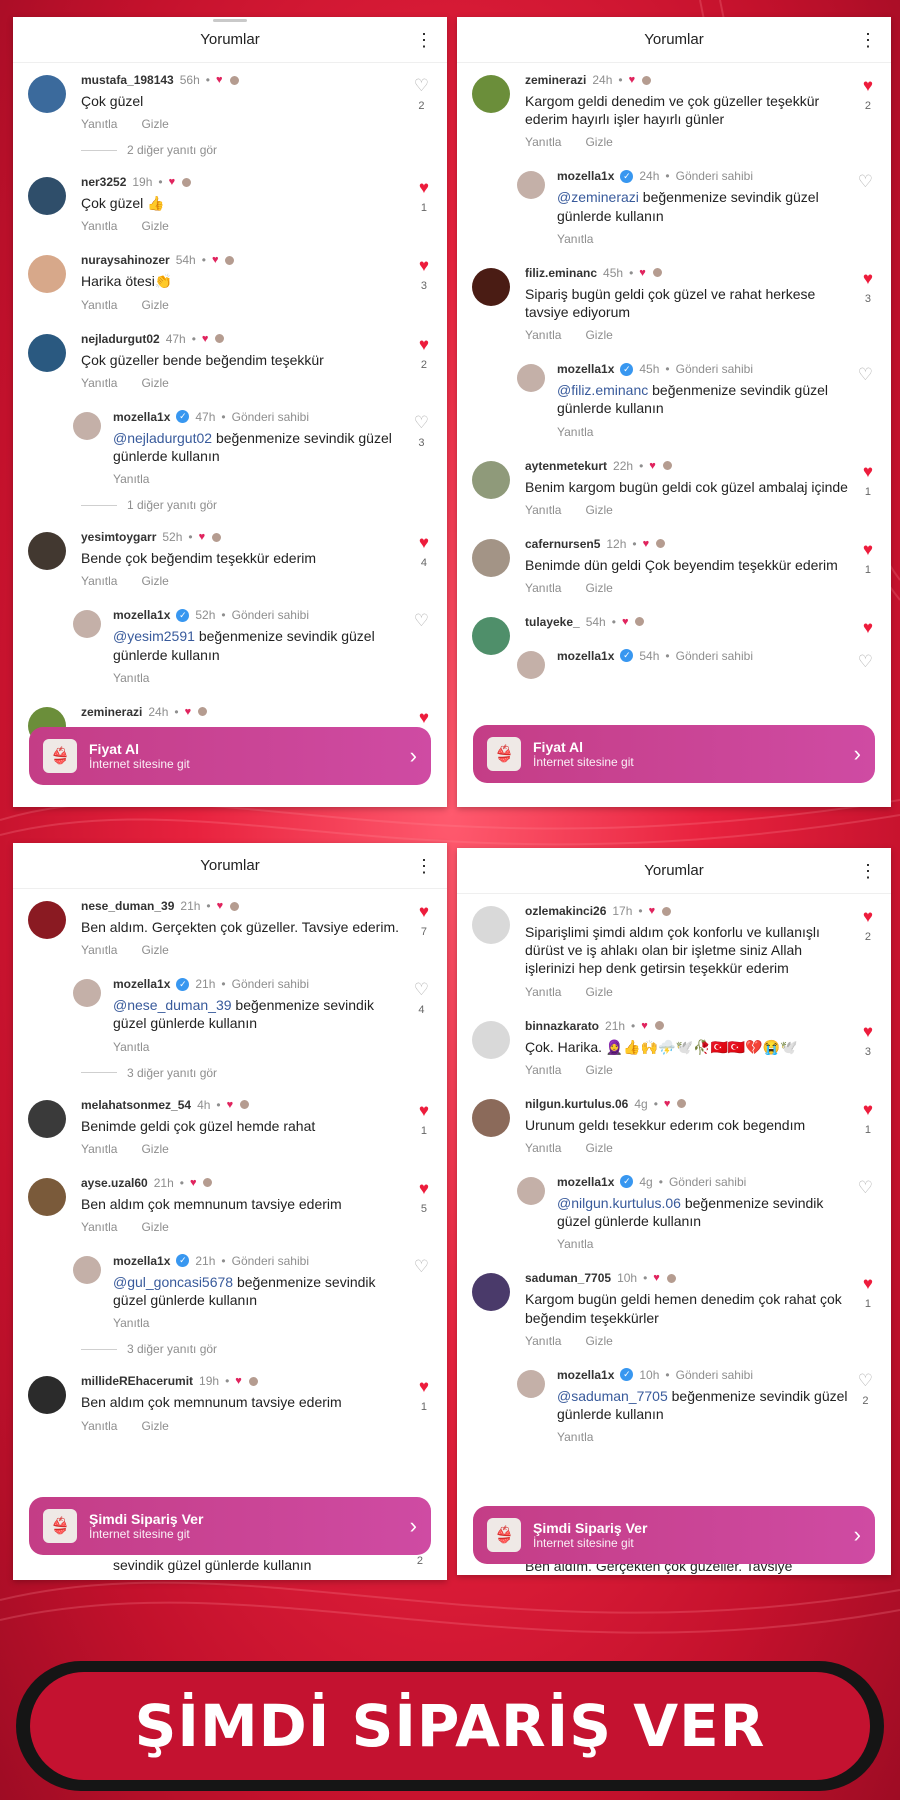 Image resolution: width=900 pixels, height=1800 pixels. What do you see at coordinates (612, 1396) in the screenshot?
I see `mention-link: @saduman_7705` at bounding box center [612, 1396].